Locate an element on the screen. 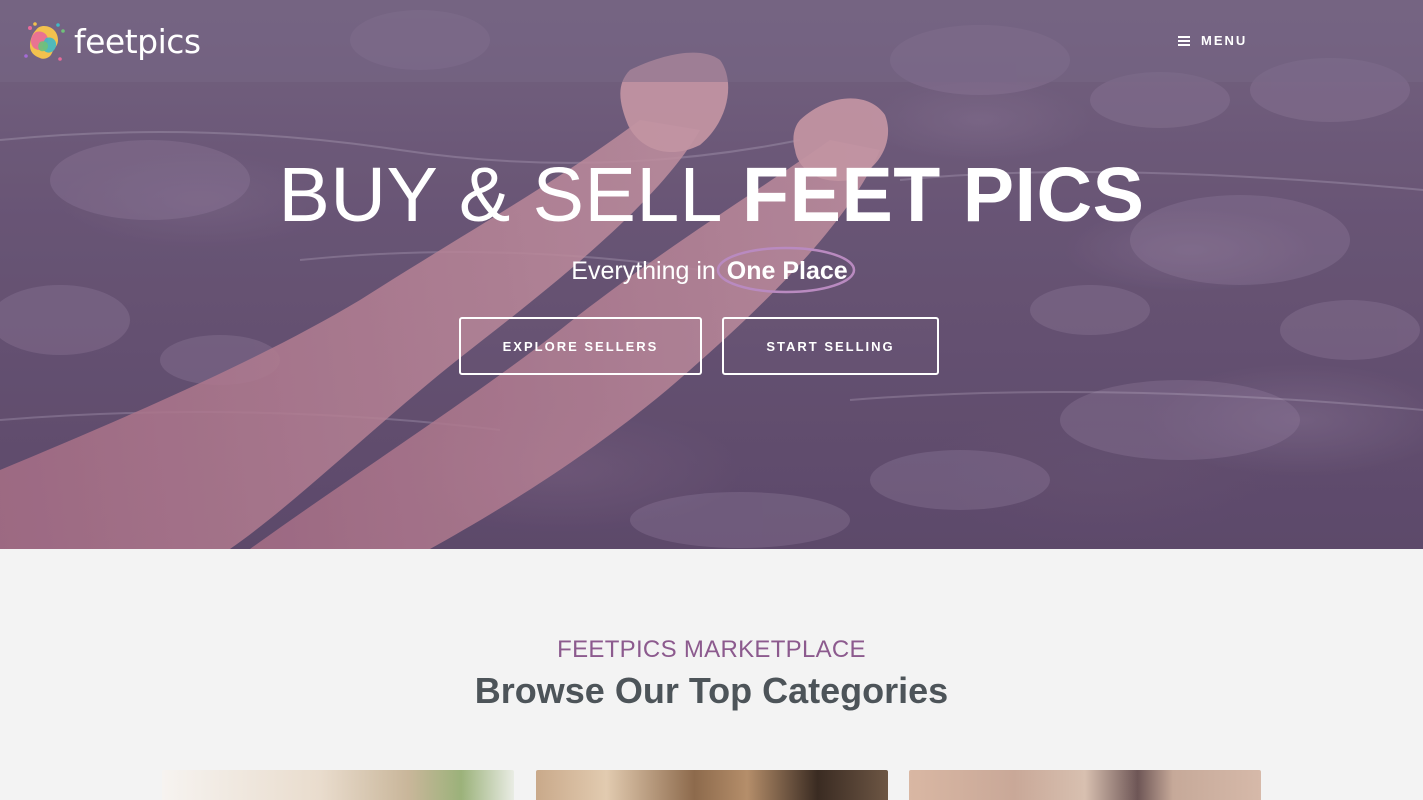  headline-light: BUY & SELL is located at coordinates (499, 195).